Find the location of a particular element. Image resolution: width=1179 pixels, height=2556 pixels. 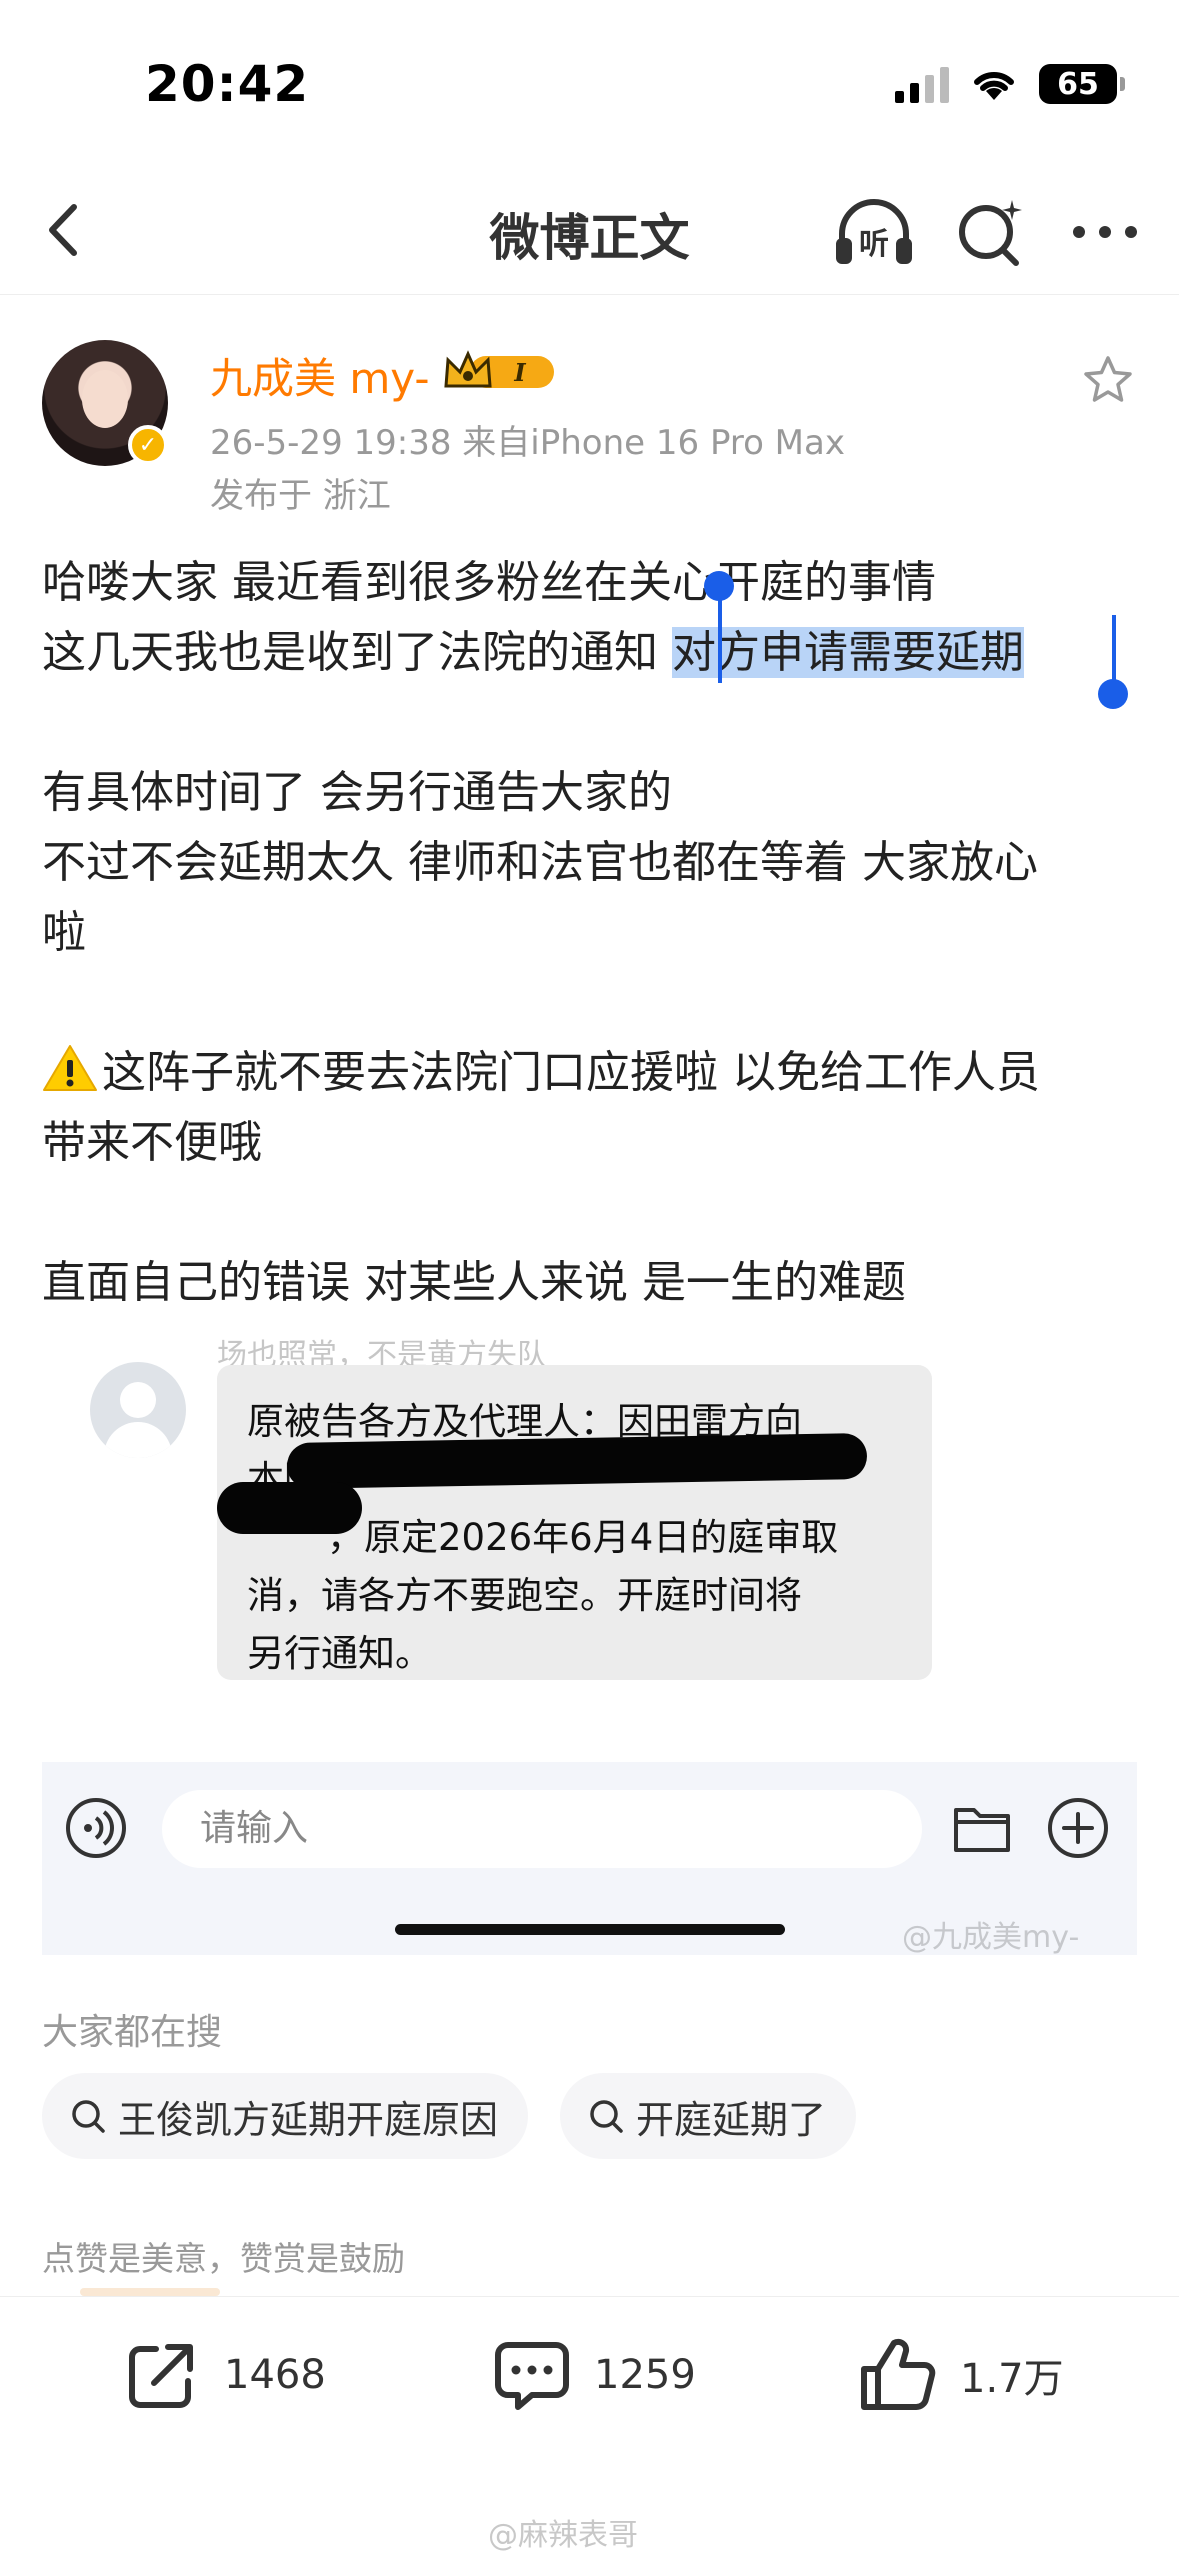

share-count: 1468 is located at coordinates (275, 2375).